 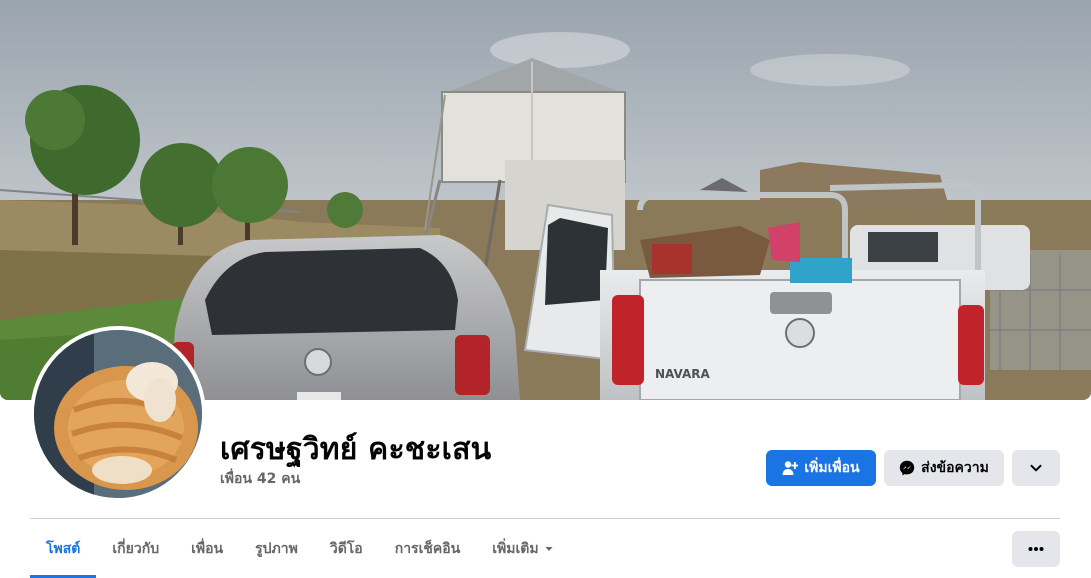 What do you see at coordinates (907, 468) in the screenshot?
I see `messenger-icon` at bounding box center [907, 468].